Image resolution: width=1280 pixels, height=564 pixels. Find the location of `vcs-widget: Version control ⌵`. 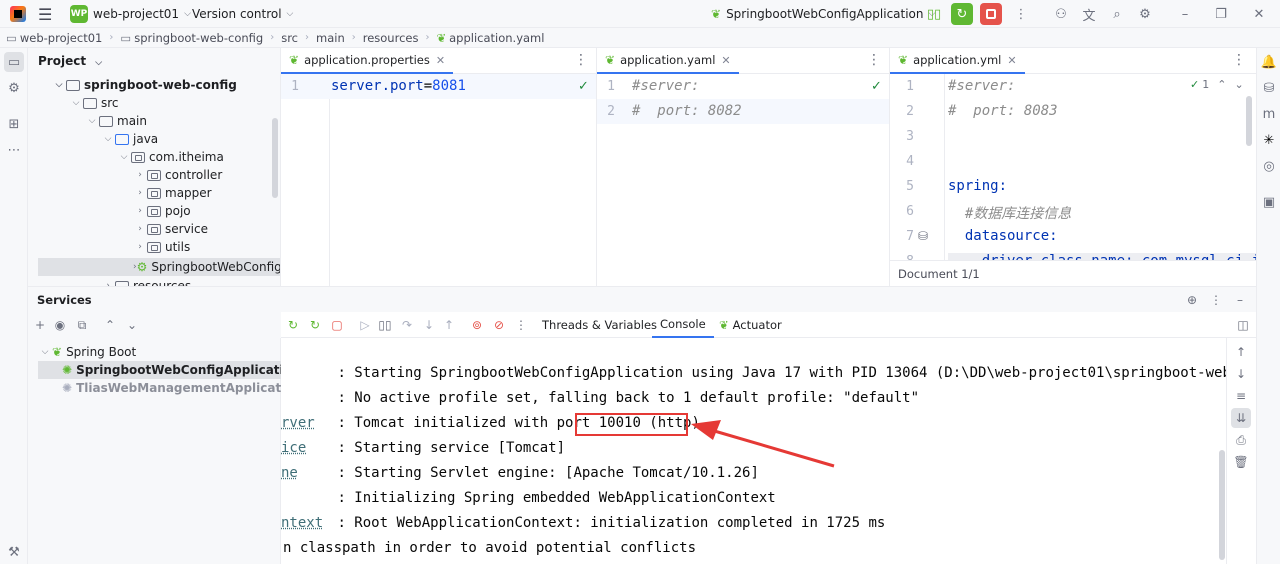

vcs-widget: Version control ⌵ is located at coordinates (242, 14).